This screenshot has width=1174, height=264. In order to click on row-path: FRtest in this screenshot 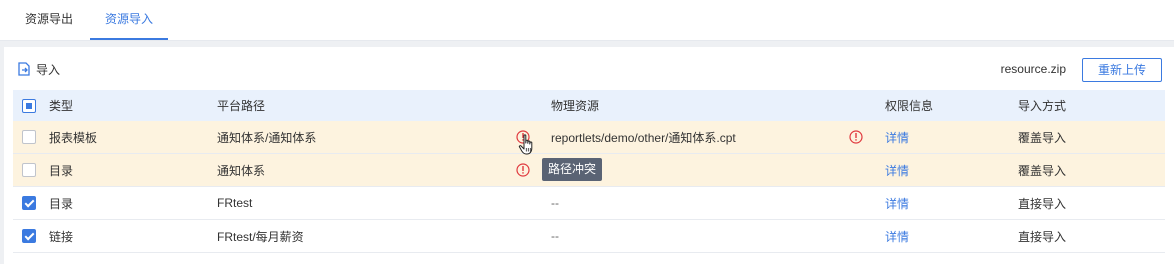, I will do `click(235, 203)`.